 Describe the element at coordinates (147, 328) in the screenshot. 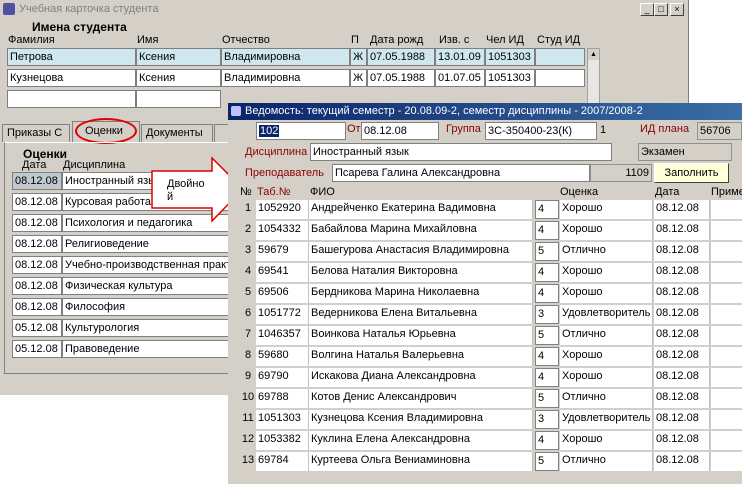

I see `grade-discipline: Культурология` at that location.